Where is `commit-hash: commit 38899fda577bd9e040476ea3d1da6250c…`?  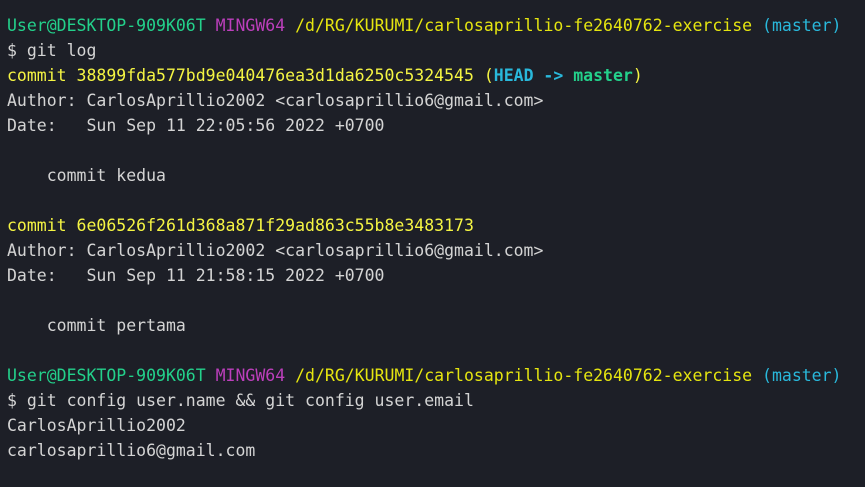
commit-hash: commit 38899fda577bd9e040476ea3d1da6250c… is located at coordinates (240, 75).